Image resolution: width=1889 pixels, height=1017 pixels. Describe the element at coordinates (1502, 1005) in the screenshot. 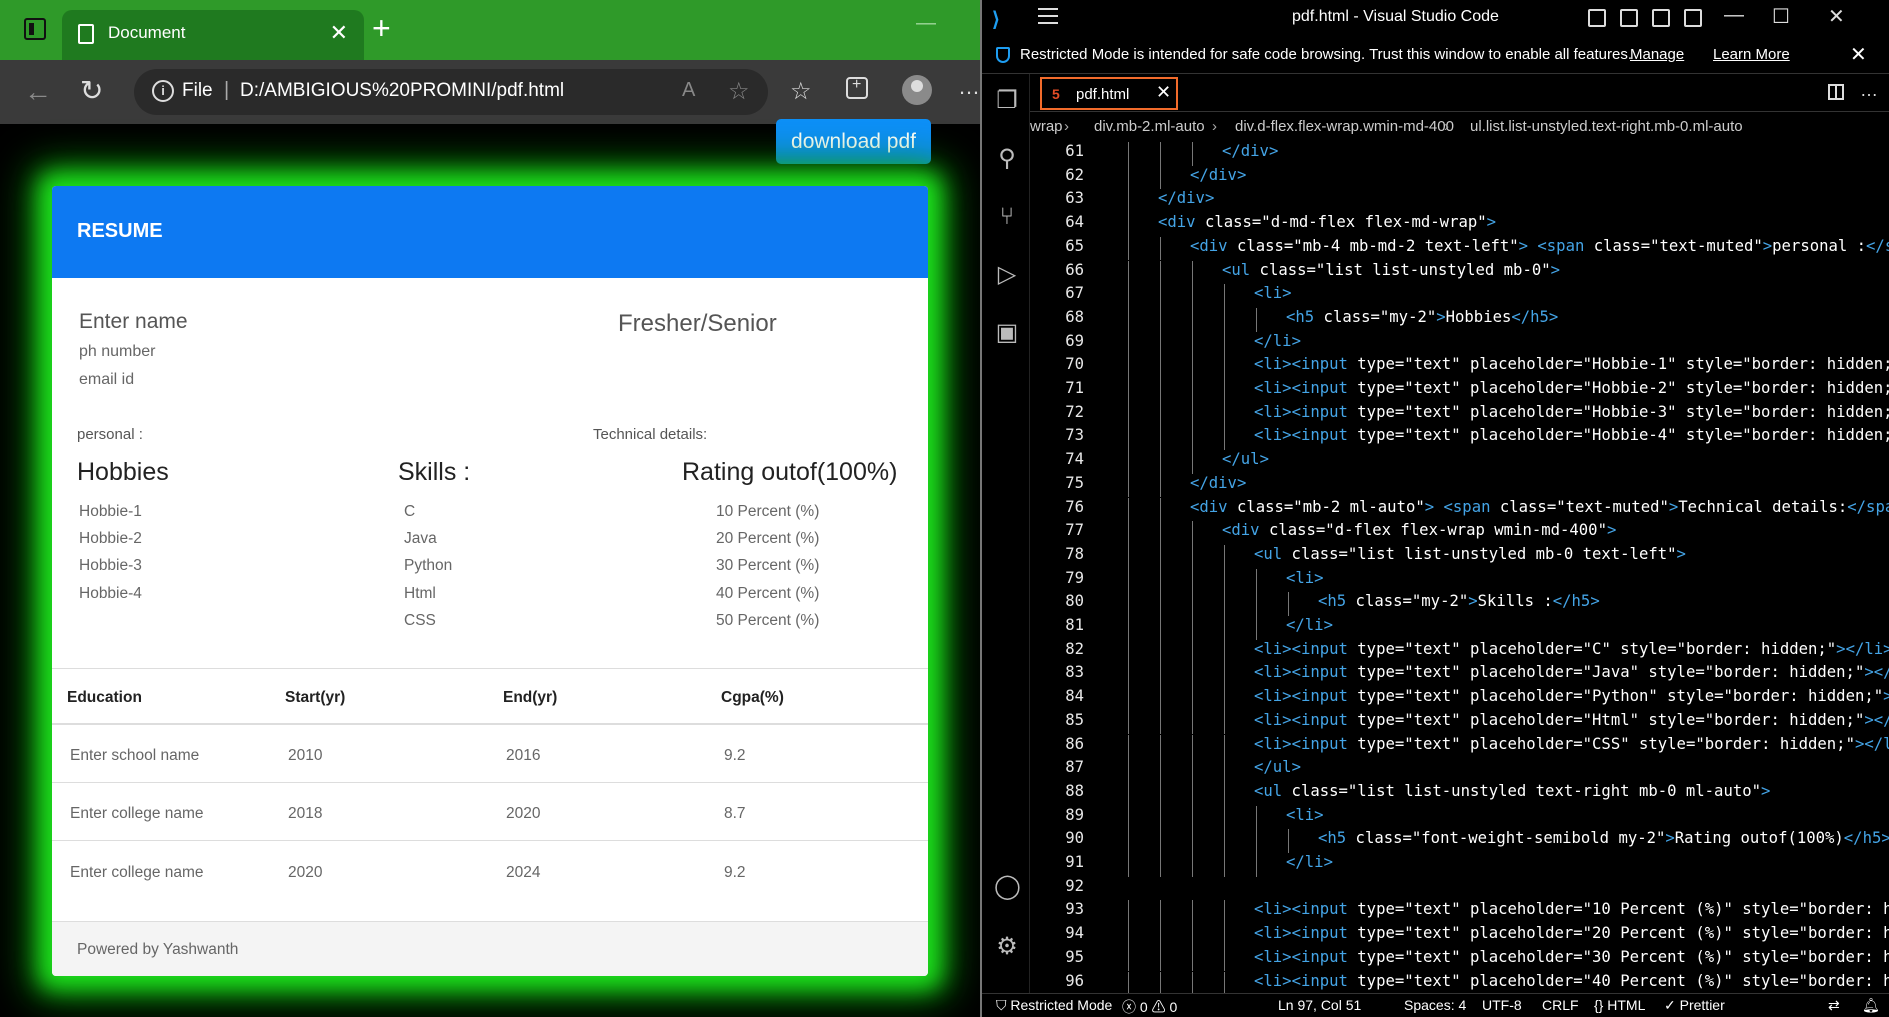

I see `encoding-status: UTF-8` at that location.